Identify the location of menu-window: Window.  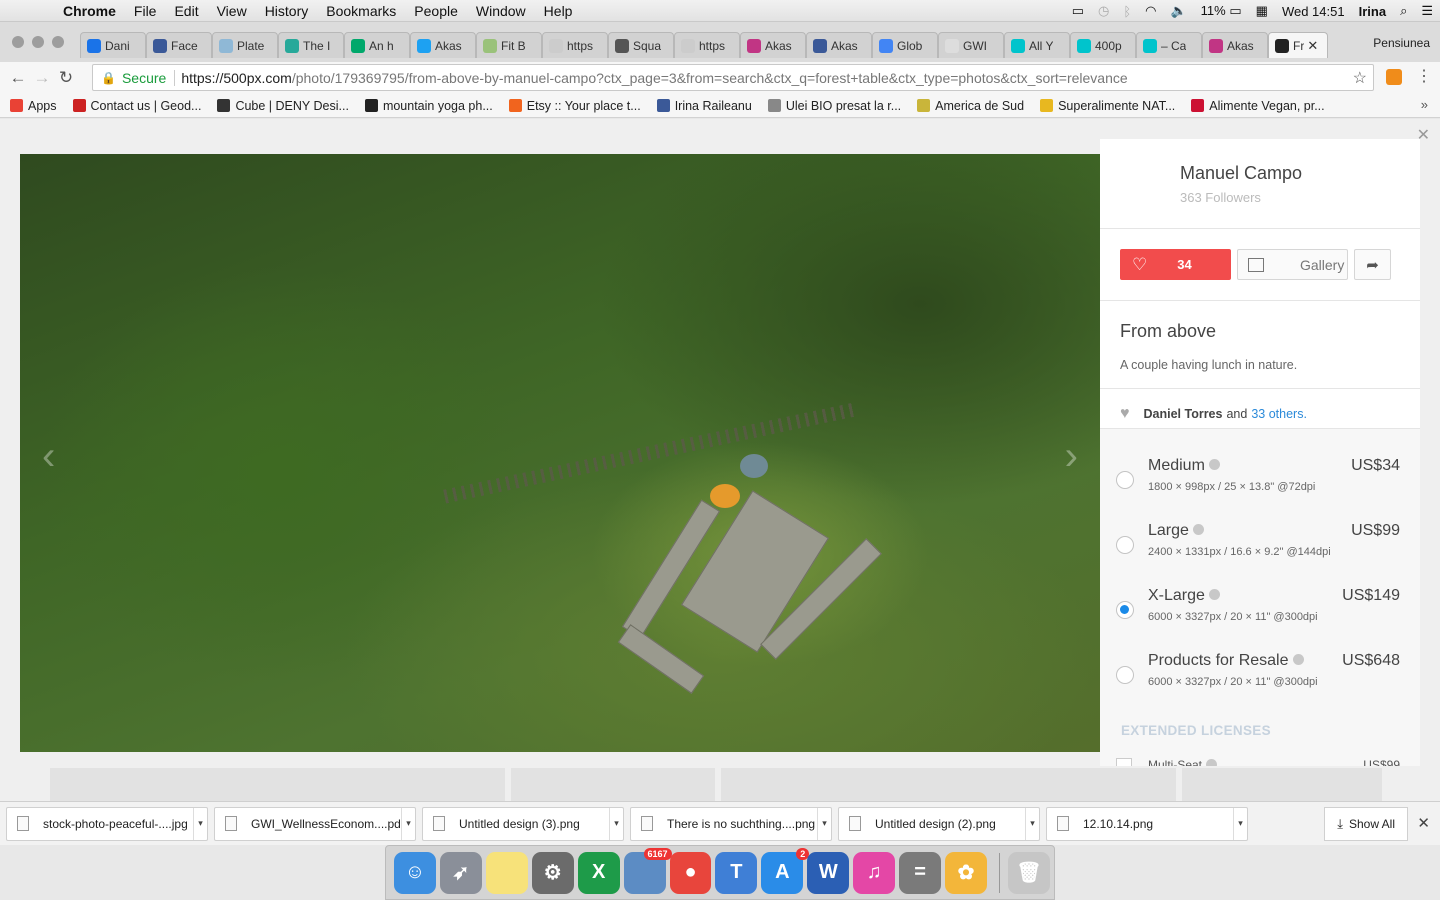
(501, 11).